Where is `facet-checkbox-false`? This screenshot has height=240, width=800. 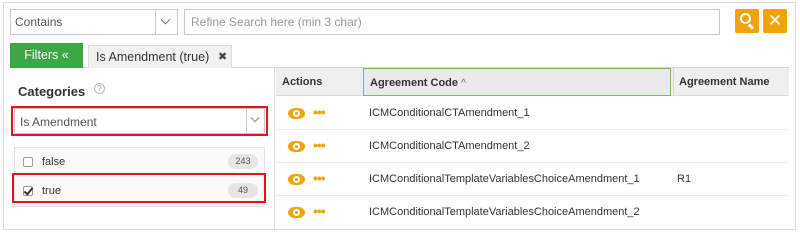
facet-checkbox-false is located at coordinates (28, 162).